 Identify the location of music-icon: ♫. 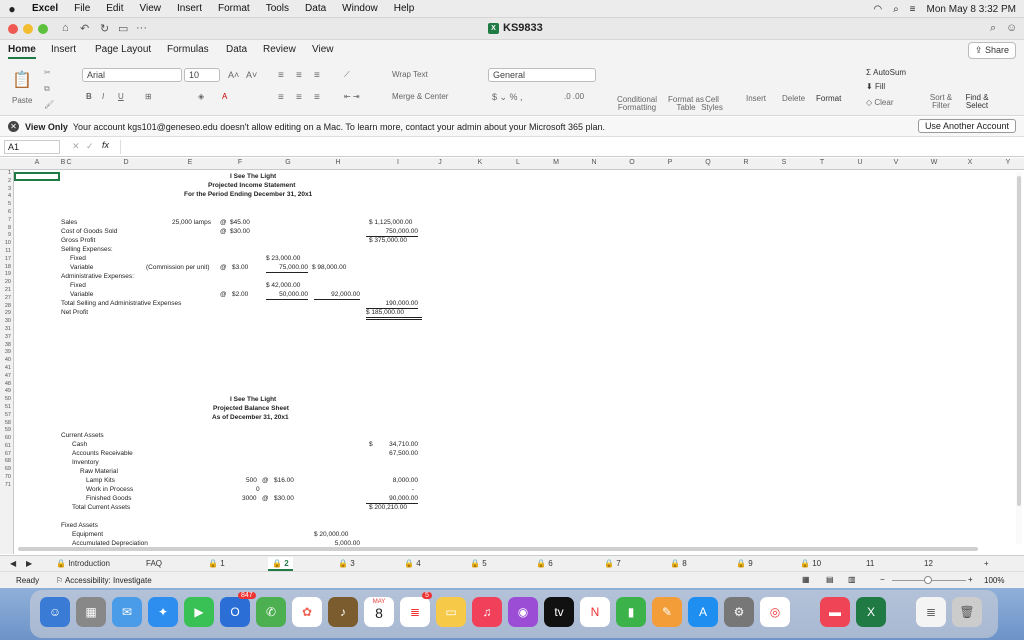
(487, 612).